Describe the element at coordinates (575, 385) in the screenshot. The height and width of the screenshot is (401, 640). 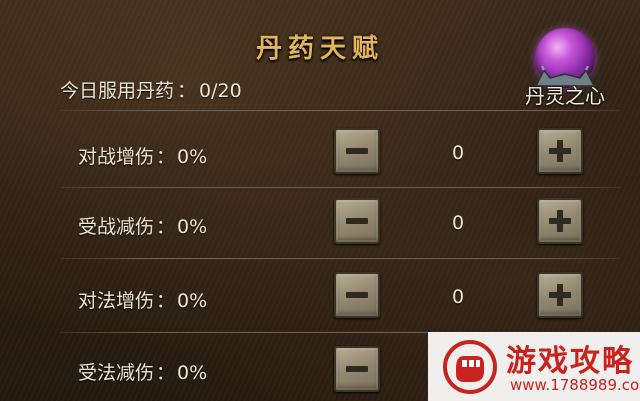
I see `watermark-url: www.1788989.com` at that location.